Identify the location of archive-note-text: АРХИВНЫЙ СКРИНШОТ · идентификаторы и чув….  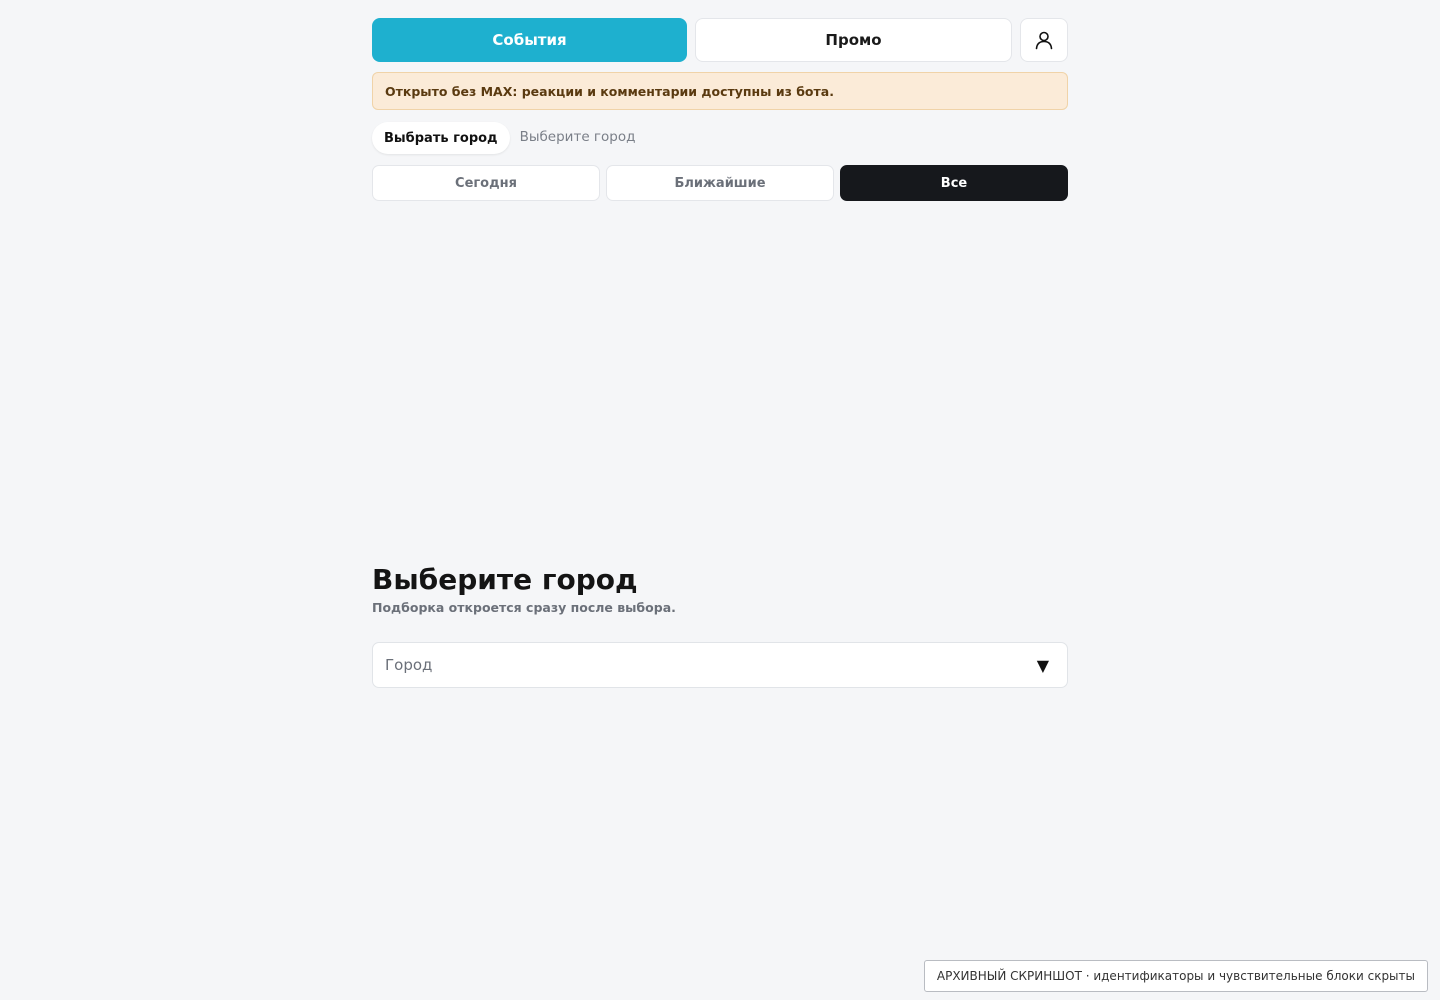
(1175, 976).